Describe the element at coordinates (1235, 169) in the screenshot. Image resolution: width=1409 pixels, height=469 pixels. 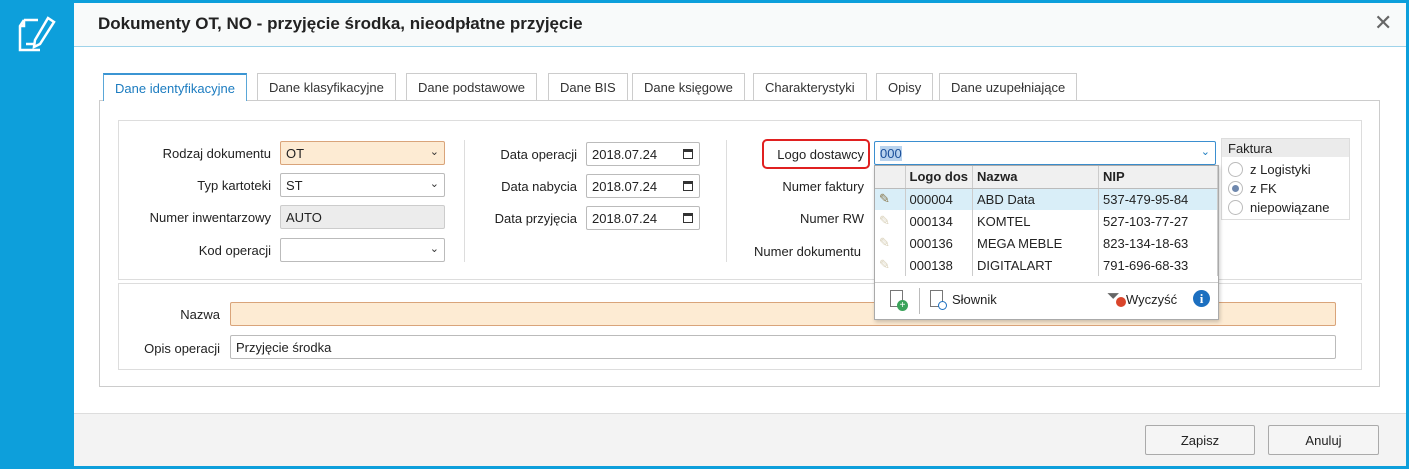
I see `radio-z-logistyki` at that location.